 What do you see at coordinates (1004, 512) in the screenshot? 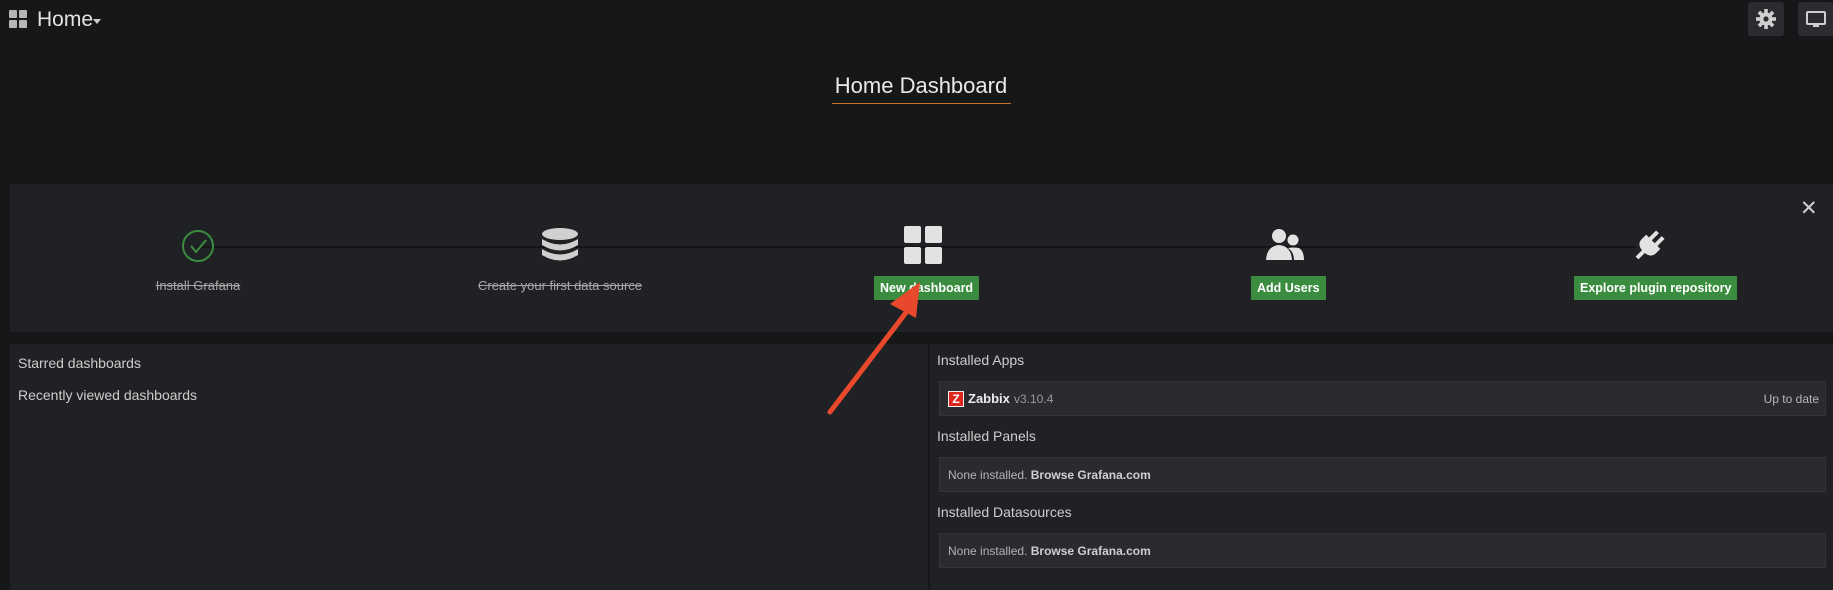
I see `installed-datasources-heading: Installed Datasources` at bounding box center [1004, 512].